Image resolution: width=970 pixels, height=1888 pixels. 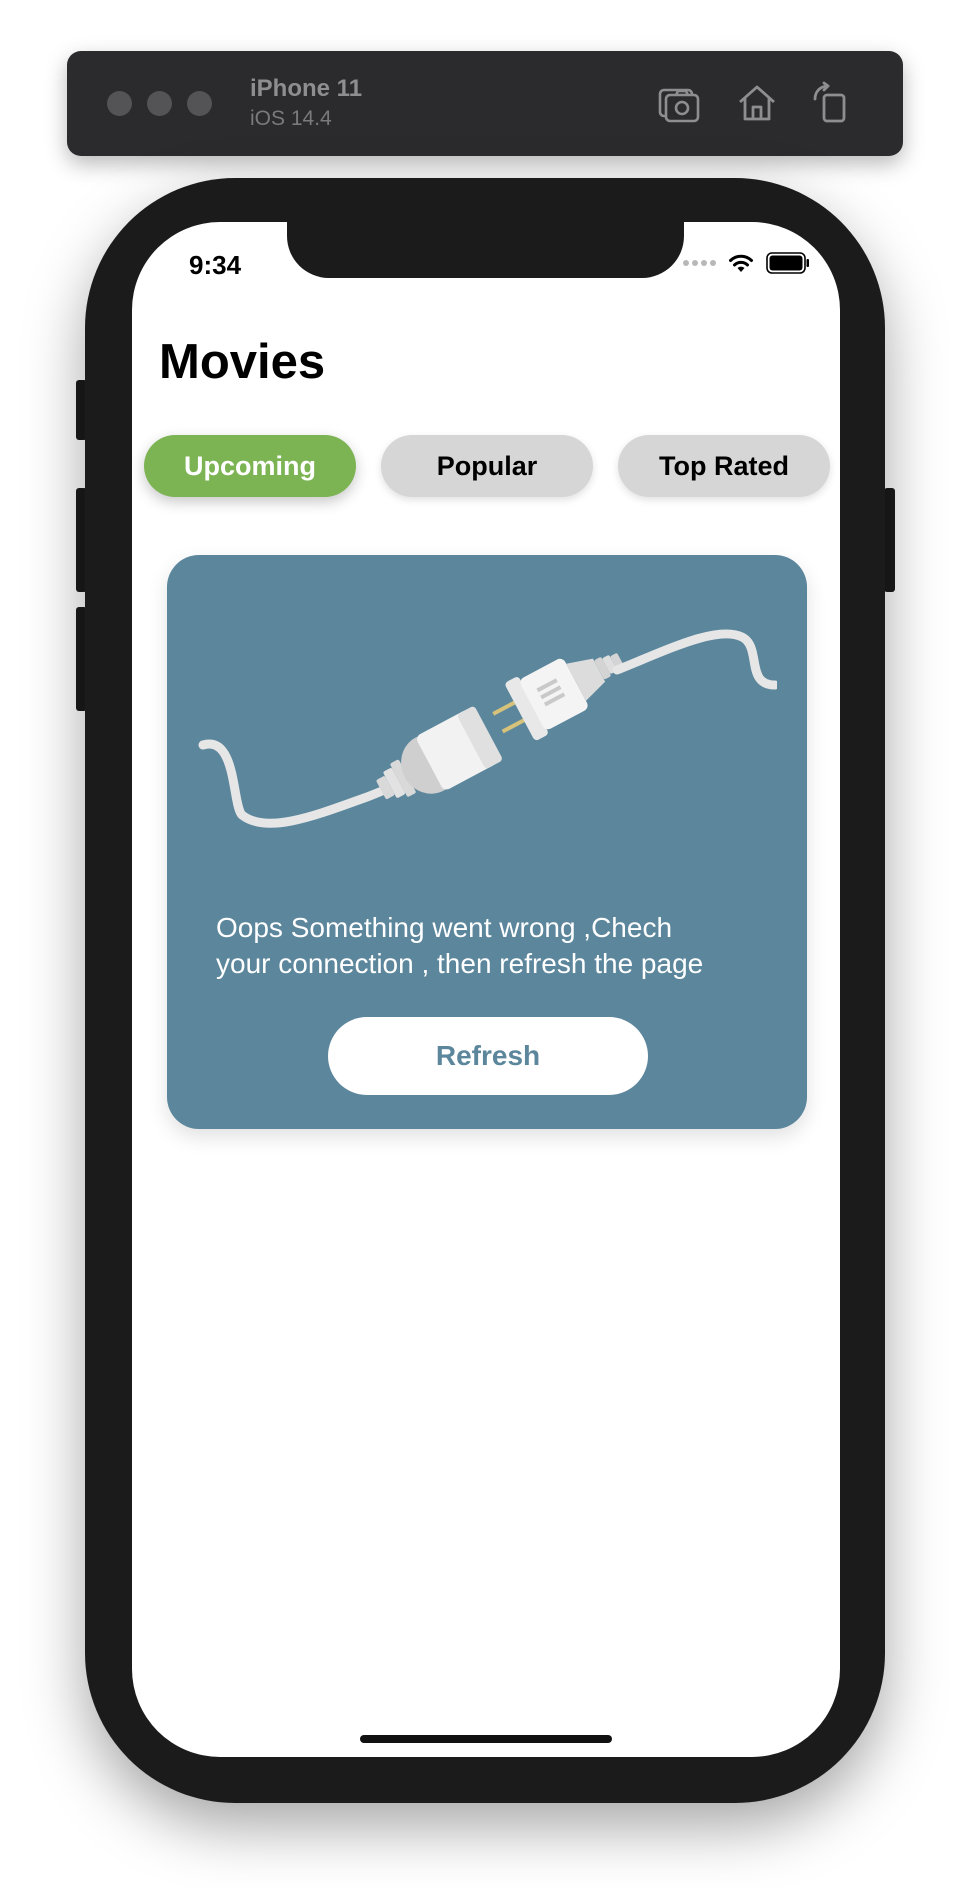 What do you see at coordinates (486, 1739) in the screenshot?
I see `home-indicator` at bounding box center [486, 1739].